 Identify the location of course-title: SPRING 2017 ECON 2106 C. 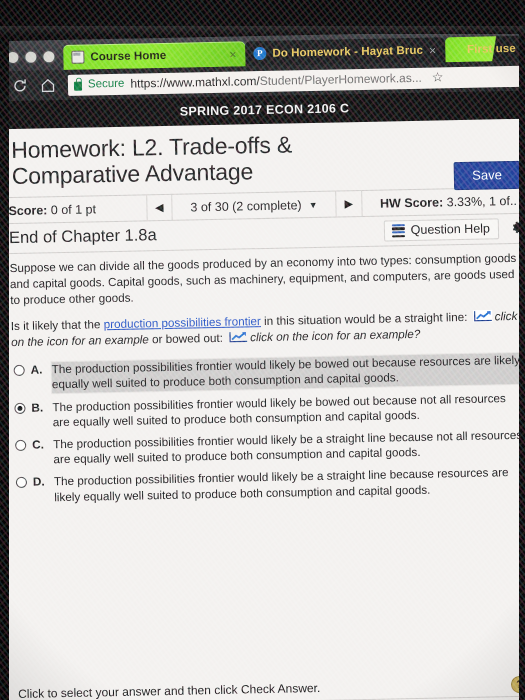
(264, 110).